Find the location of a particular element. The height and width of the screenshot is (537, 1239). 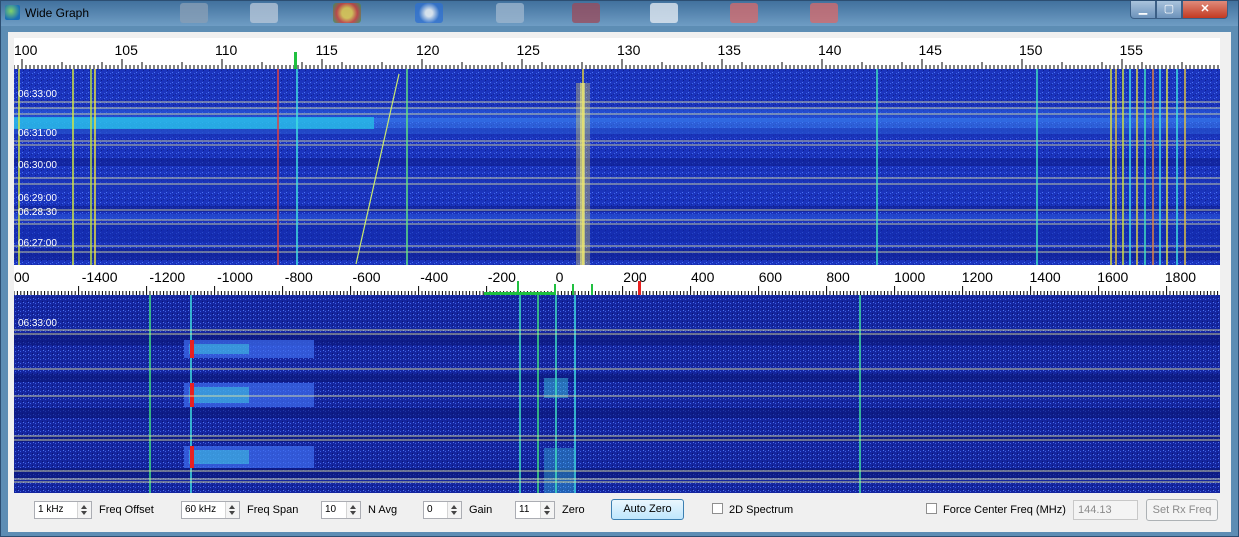

bottom-scale-label: 1800 is located at coordinates (1180, 277).